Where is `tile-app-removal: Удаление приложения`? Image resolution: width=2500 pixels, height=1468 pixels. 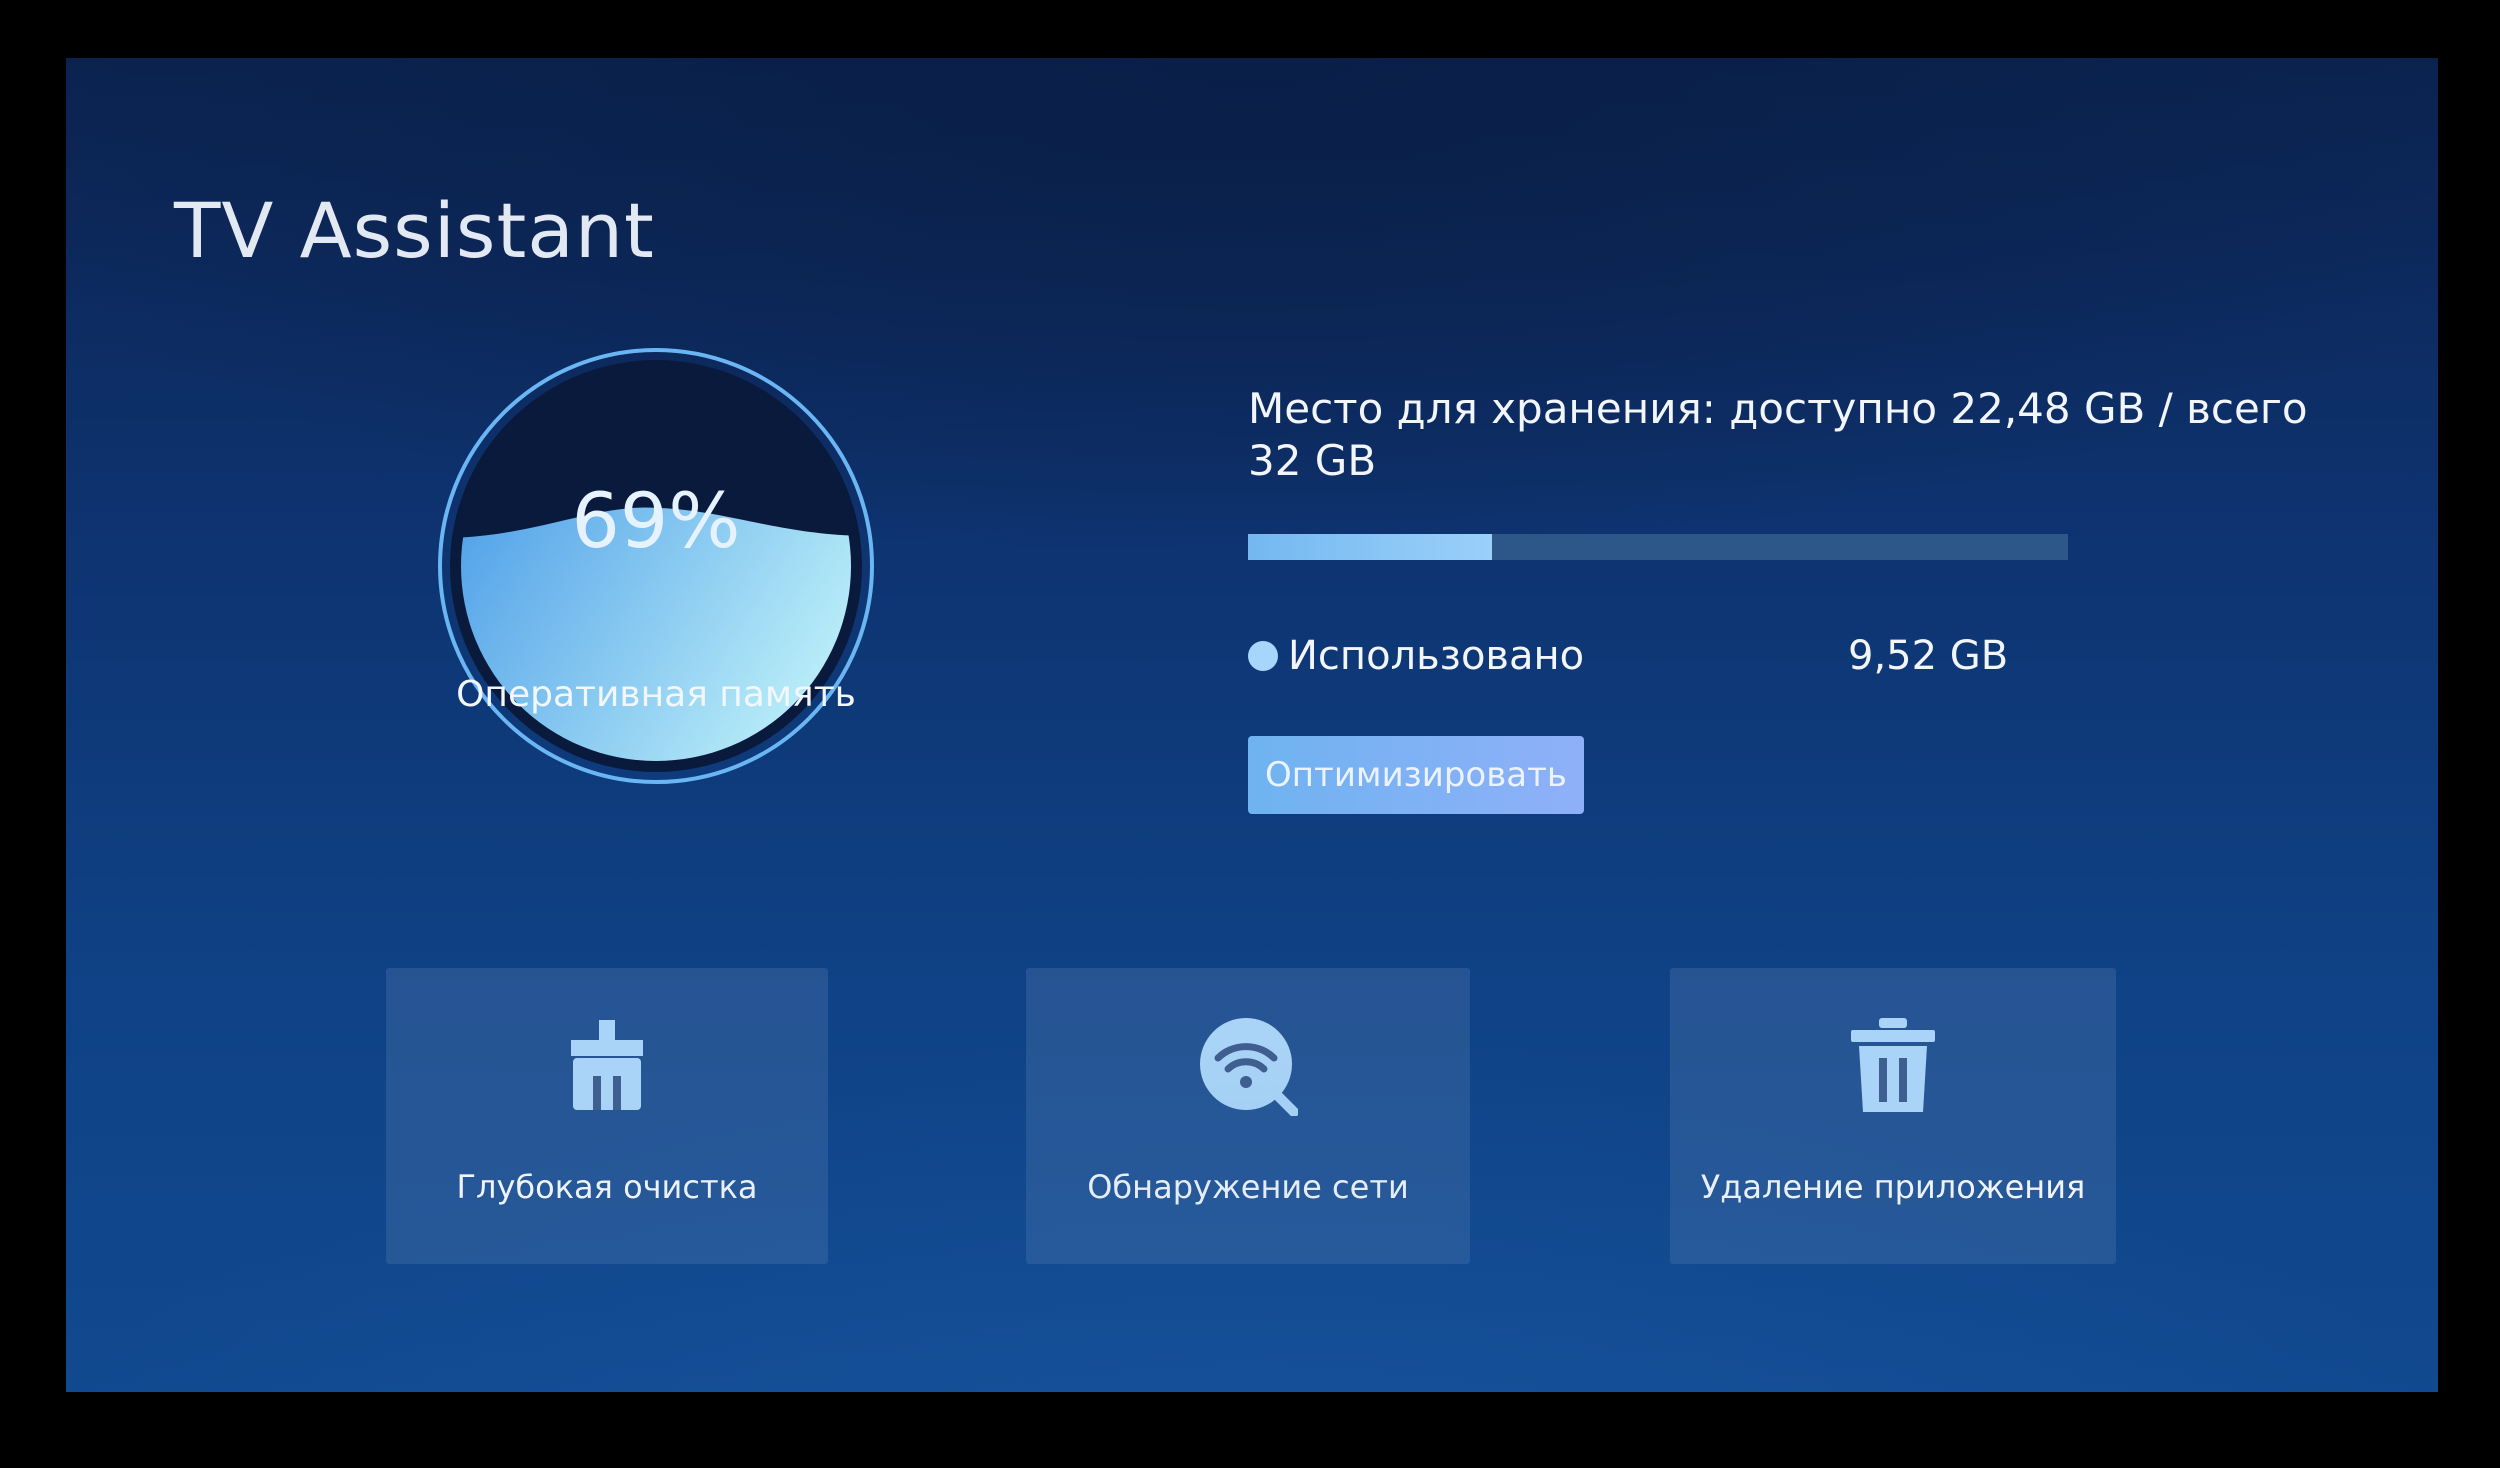 tile-app-removal: Удаление приложения is located at coordinates (1893, 1116).